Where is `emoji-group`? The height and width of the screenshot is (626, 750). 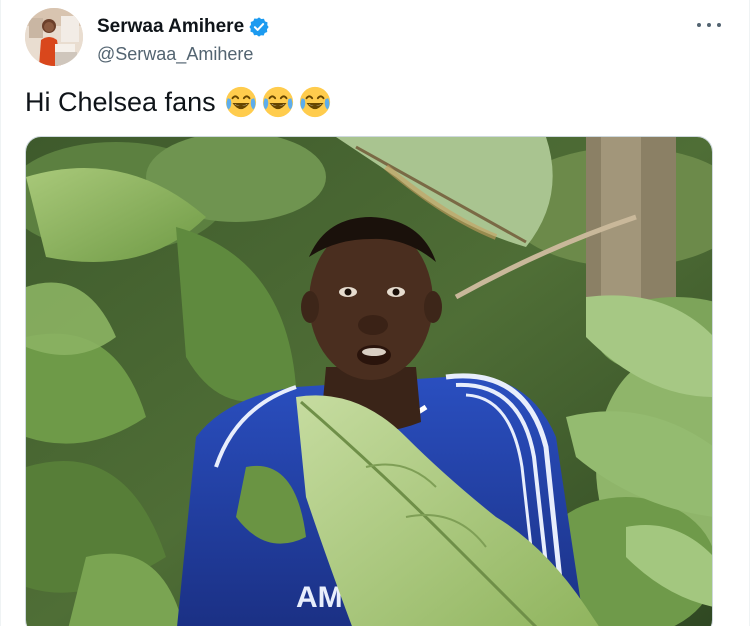
emoji-group is located at coordinates (278, 102).